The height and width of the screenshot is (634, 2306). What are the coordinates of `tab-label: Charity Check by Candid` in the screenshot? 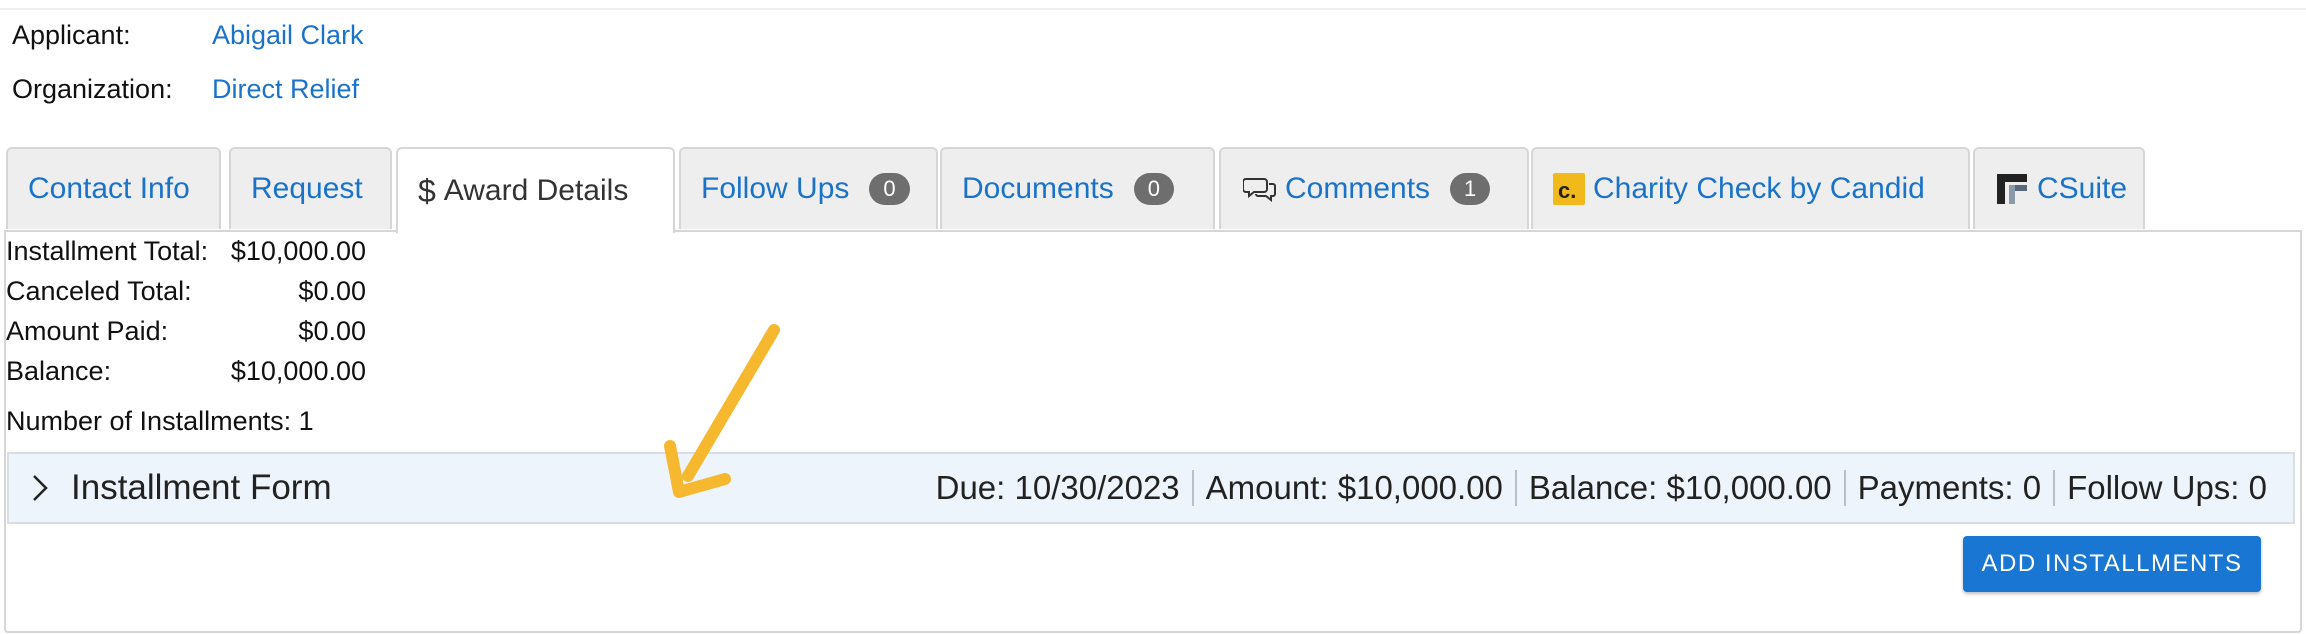 It's located at (1759, 188).